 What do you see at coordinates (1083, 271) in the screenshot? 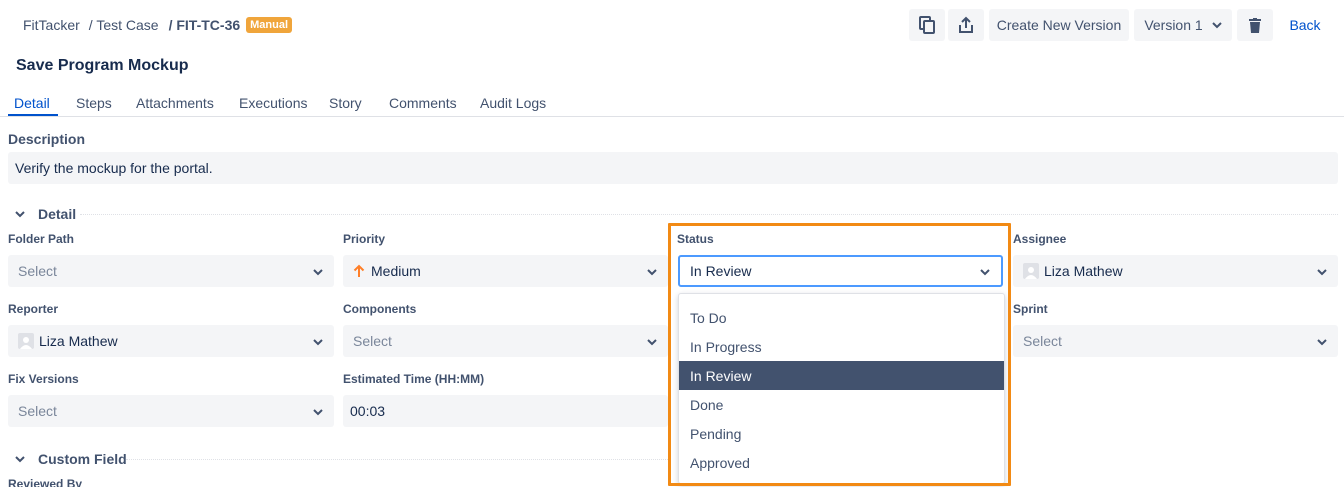
I see `assignee-value: Liza Mathew` at bounding box center [1083, 271].